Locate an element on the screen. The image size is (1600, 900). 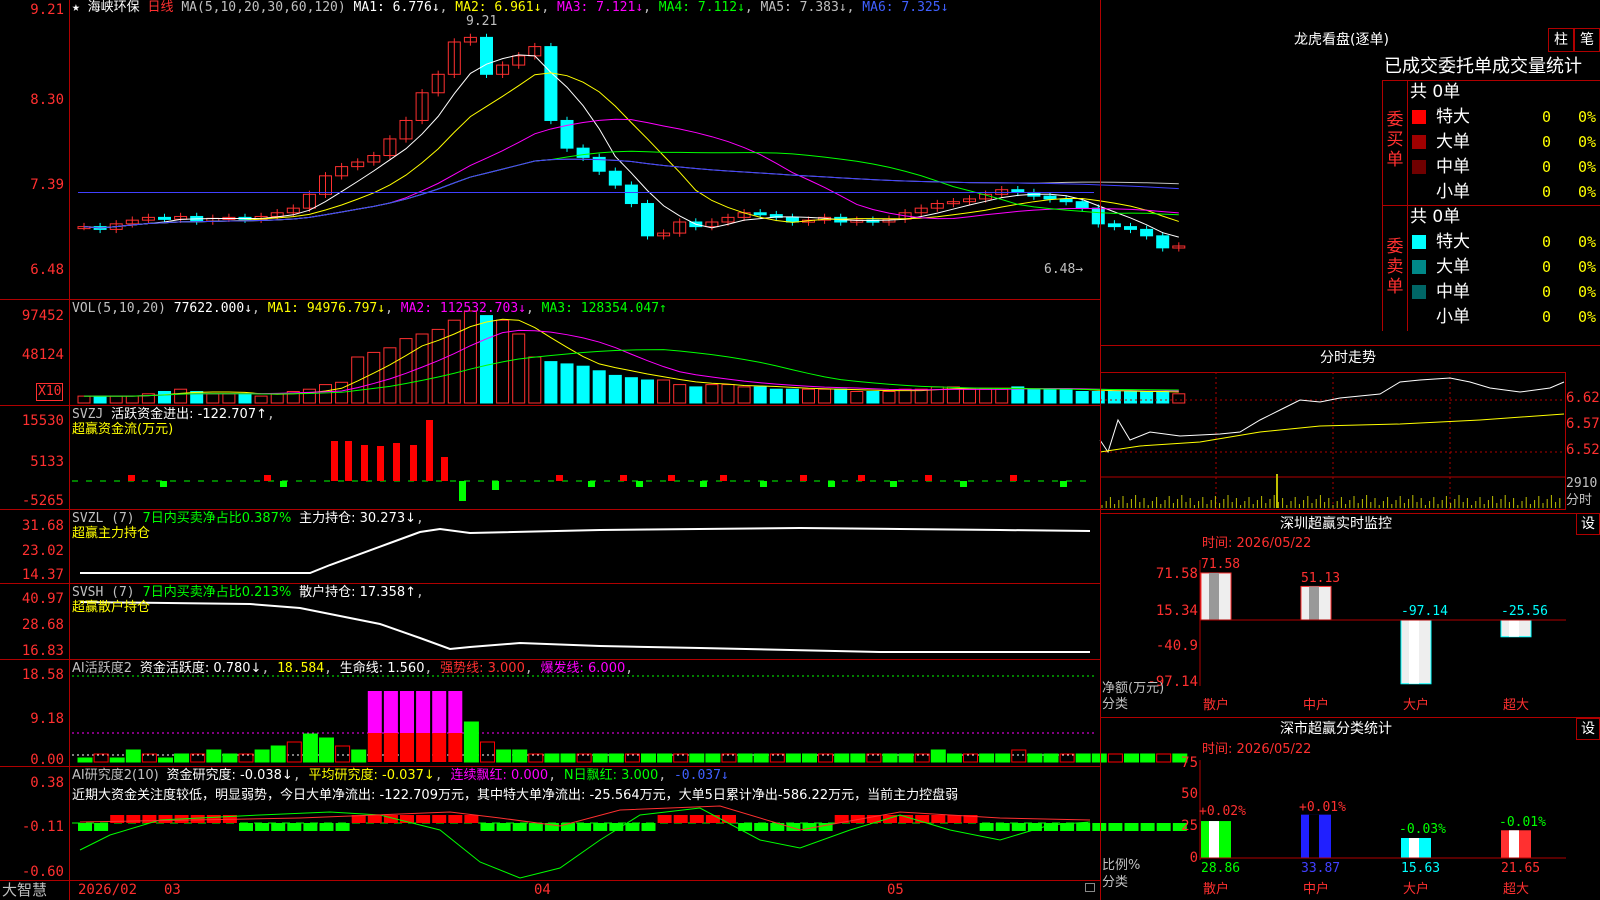
svsh-ratio: 7日内买卖净占比0.213% is located at coordinates (217, 592).